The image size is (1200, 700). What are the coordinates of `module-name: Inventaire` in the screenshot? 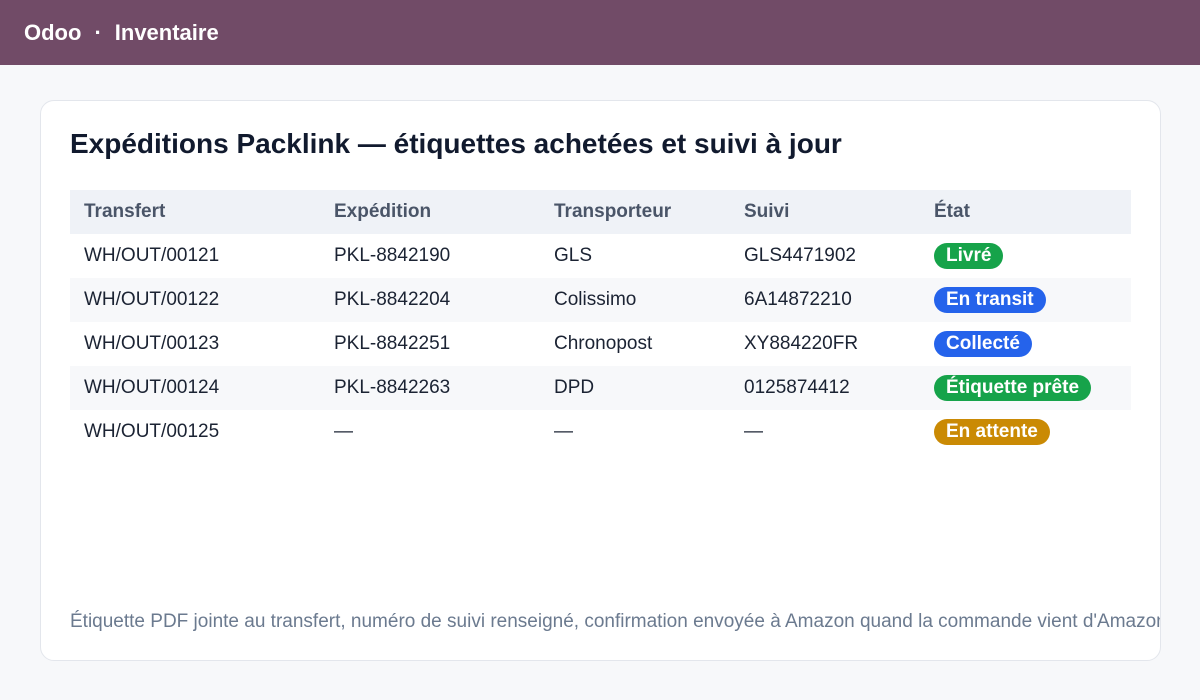 It's located at (167, 33).